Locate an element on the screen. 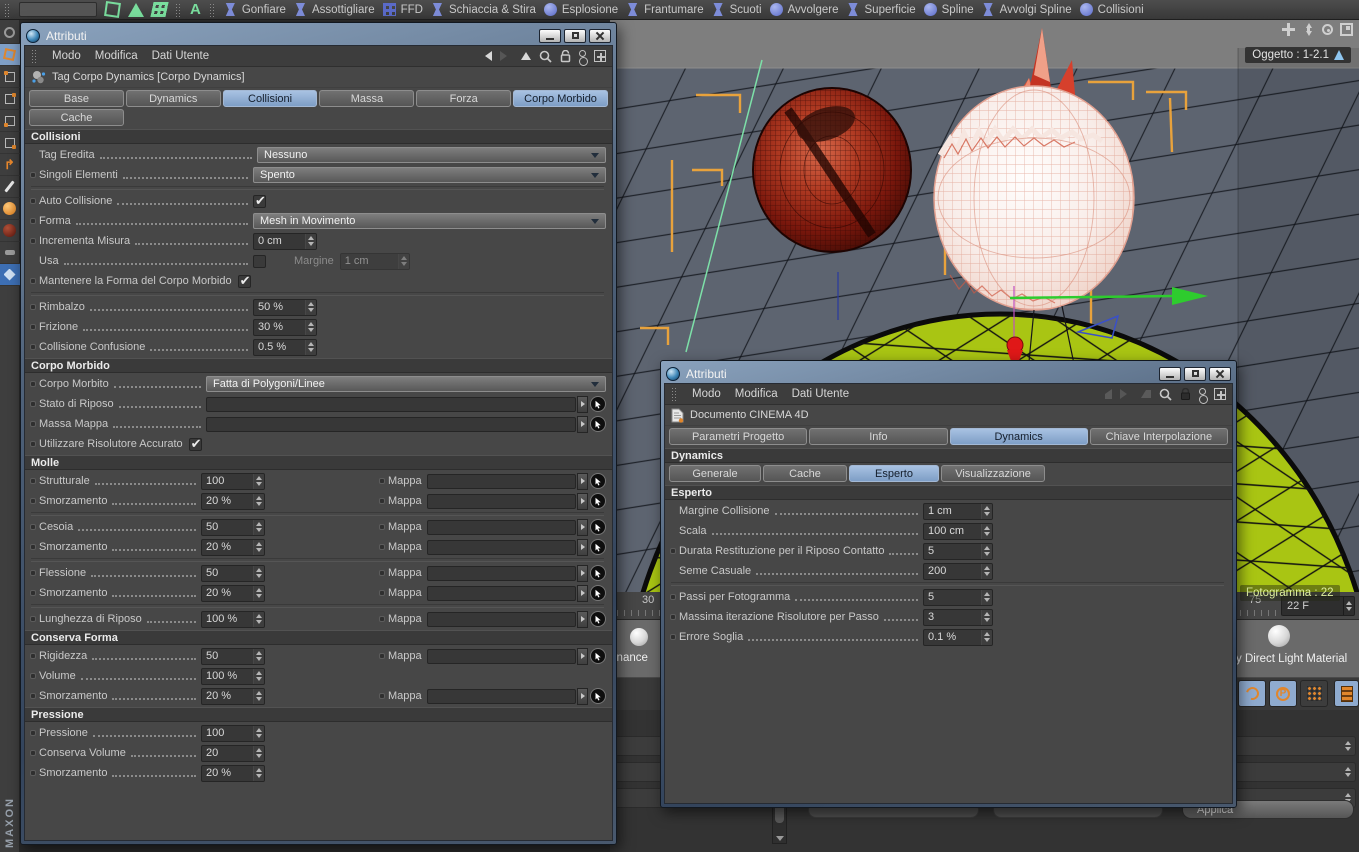 This screenshot has width=1359, height=852. minimize-button is located at coordinates (550, 35).